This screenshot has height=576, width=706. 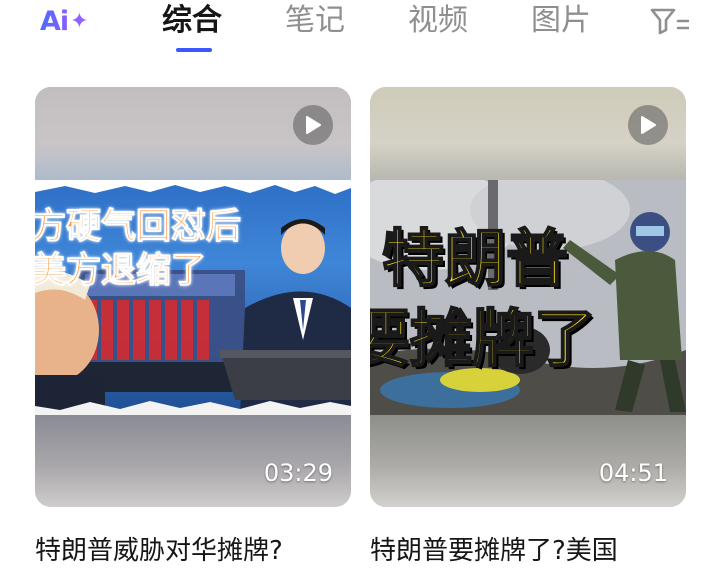 What do you see at coordinates (193, 551) in the screenshot?
I see `video-title: 特朗普威胁对华摊牌?` at bounding box center [193, 551].